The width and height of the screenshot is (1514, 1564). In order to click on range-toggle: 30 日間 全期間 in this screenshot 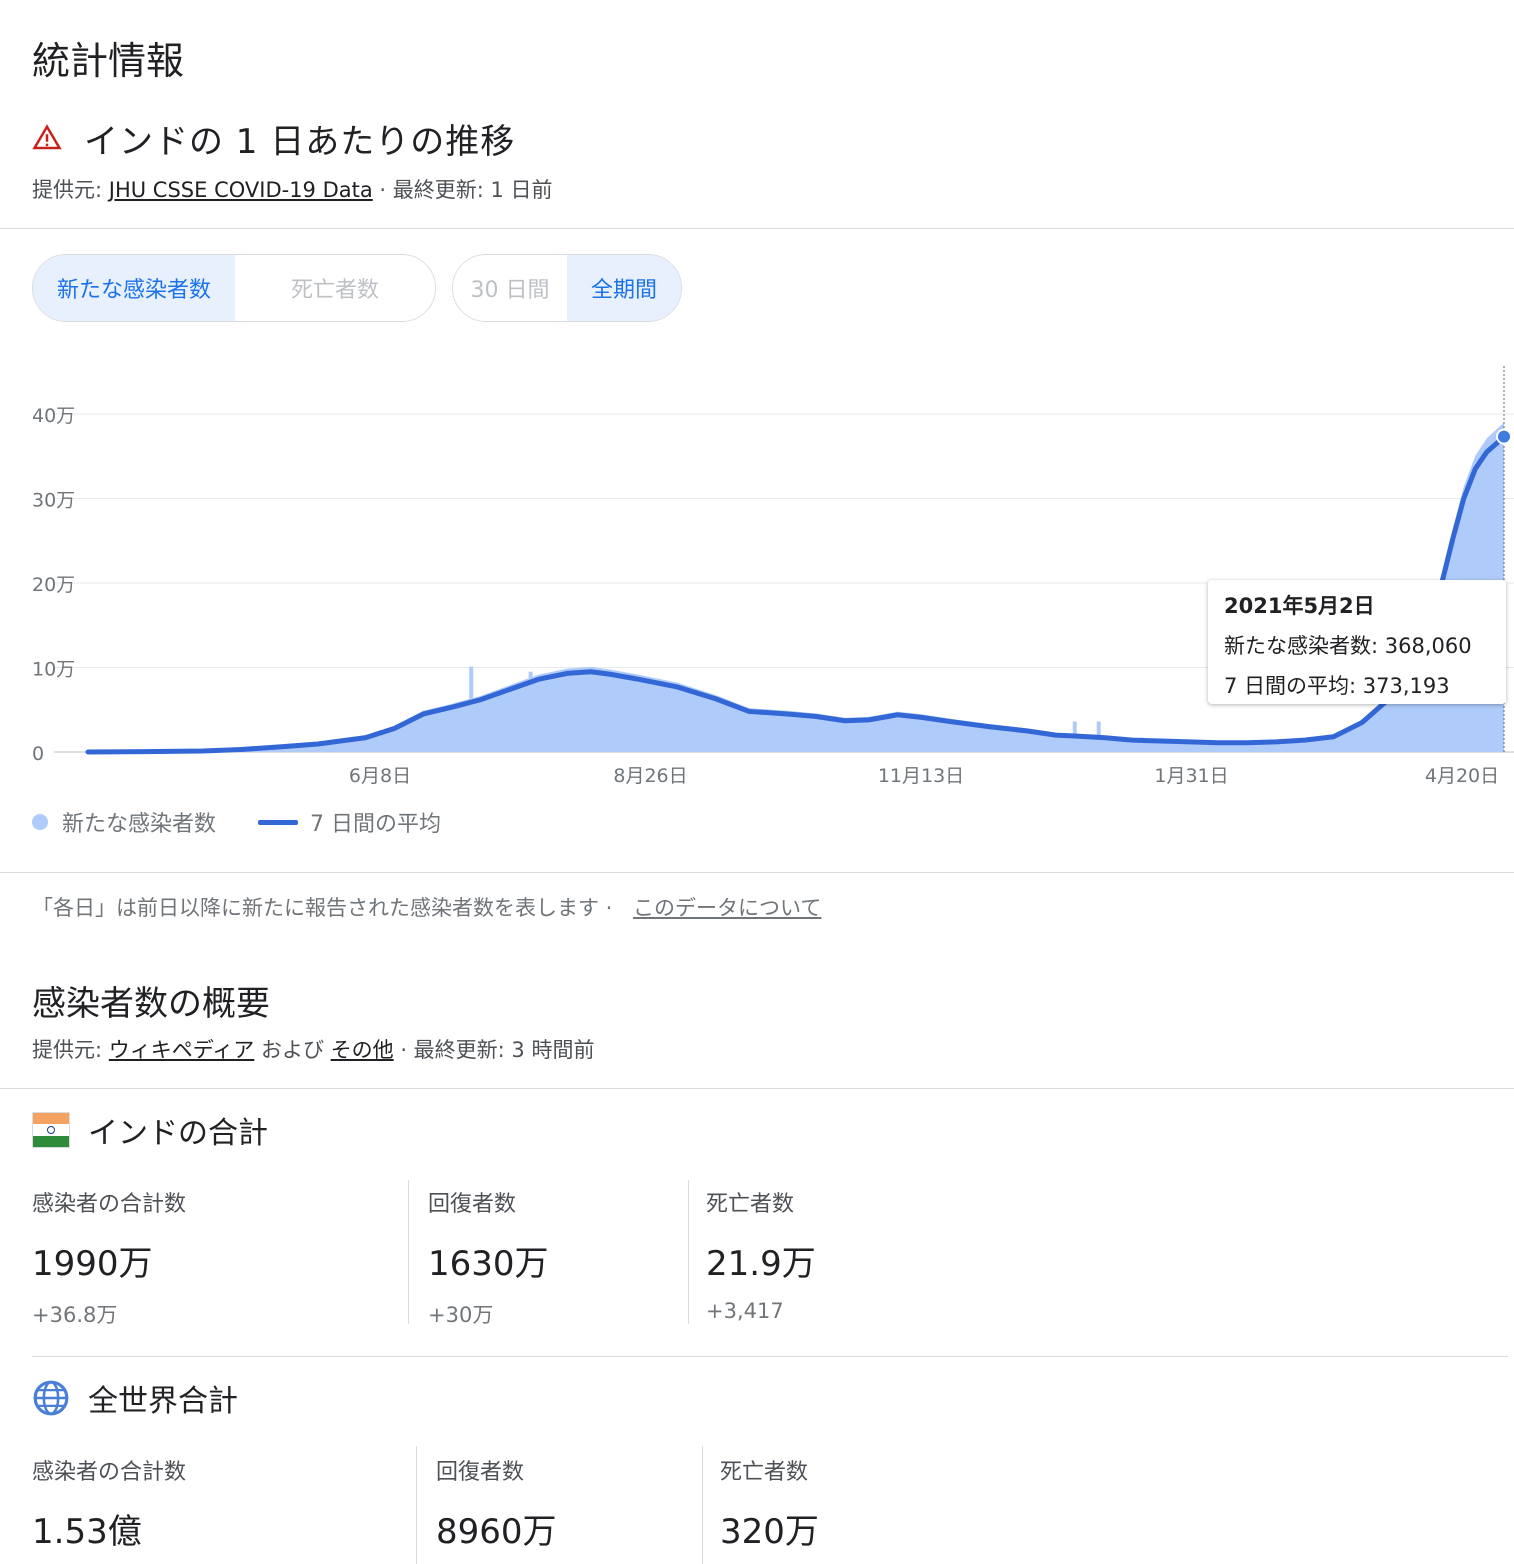, I will do `click(567, 288)`.